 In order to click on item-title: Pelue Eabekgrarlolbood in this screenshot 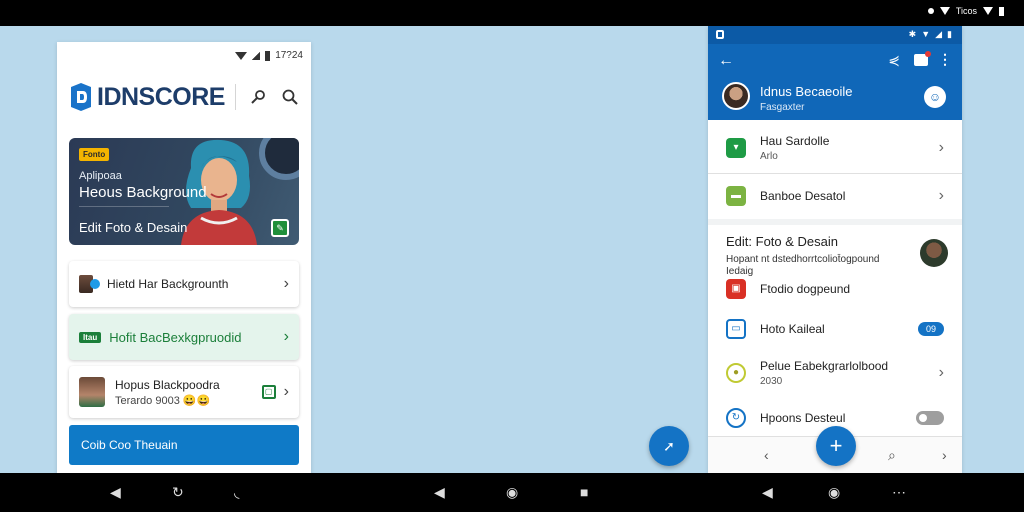, I will do `click(824, 366)`.